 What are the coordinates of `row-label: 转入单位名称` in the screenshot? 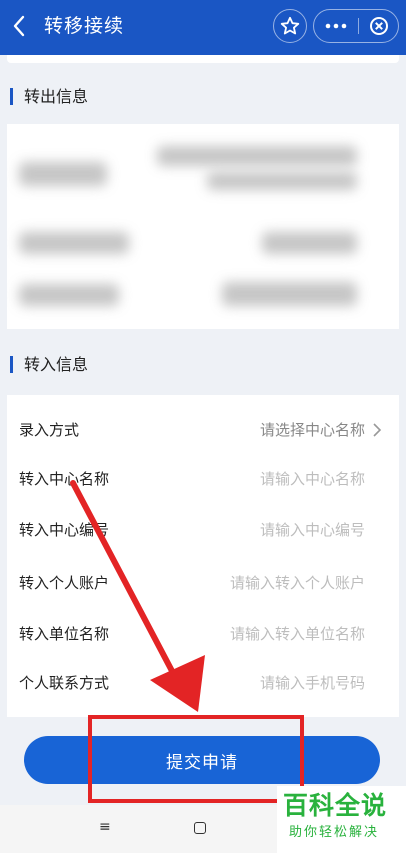 It's located at (64, 634).